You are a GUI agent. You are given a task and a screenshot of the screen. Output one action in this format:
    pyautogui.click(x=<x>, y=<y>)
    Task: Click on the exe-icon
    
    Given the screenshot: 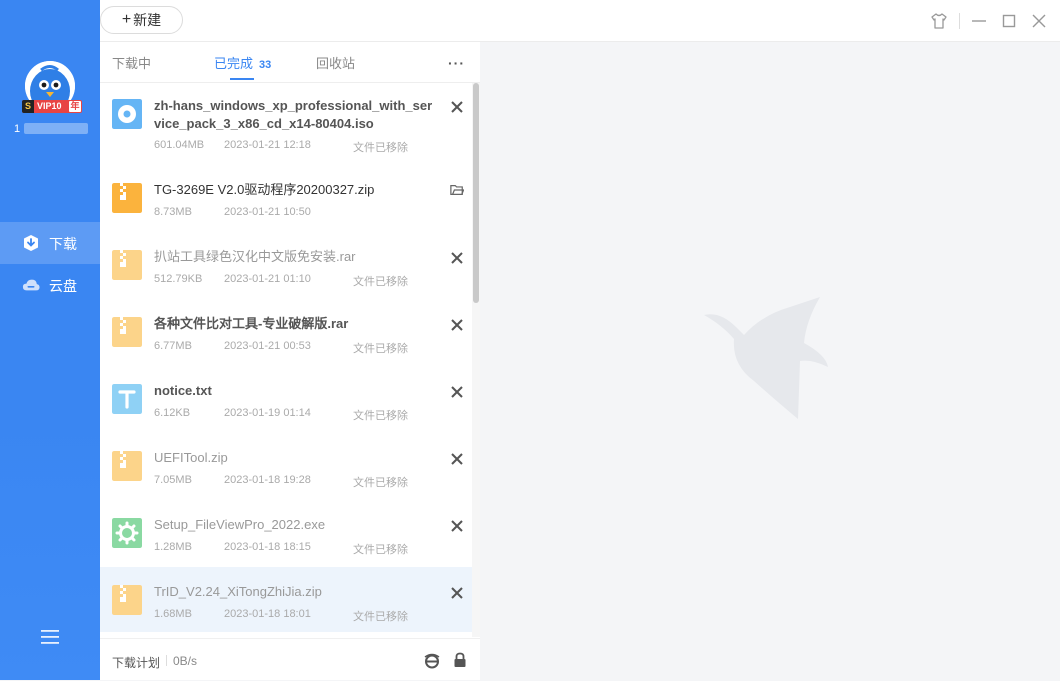 What is the action you would take?
    pyautogui.click(x=127, y=533)
    